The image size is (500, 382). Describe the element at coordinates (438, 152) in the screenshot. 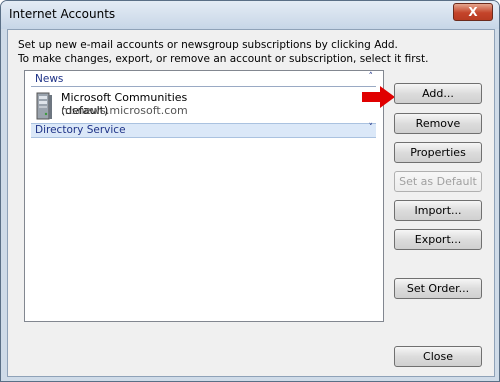

I see `properties-button: Properties` at that location.